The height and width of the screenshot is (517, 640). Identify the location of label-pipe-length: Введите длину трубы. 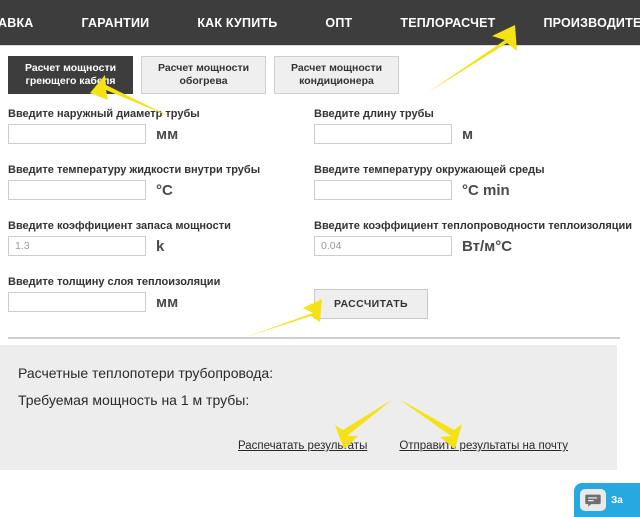
(374, 114).